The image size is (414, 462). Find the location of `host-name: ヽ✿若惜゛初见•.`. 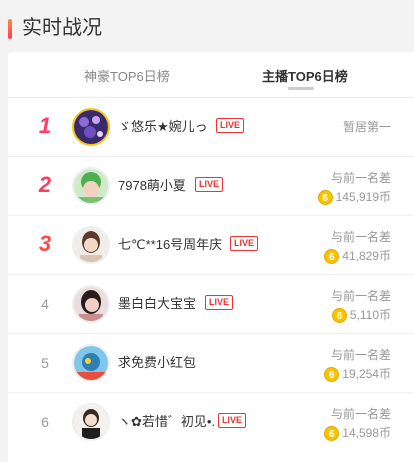

host-name: ヽ✿若惜゛初见•. is located at coordinates (167, 421).